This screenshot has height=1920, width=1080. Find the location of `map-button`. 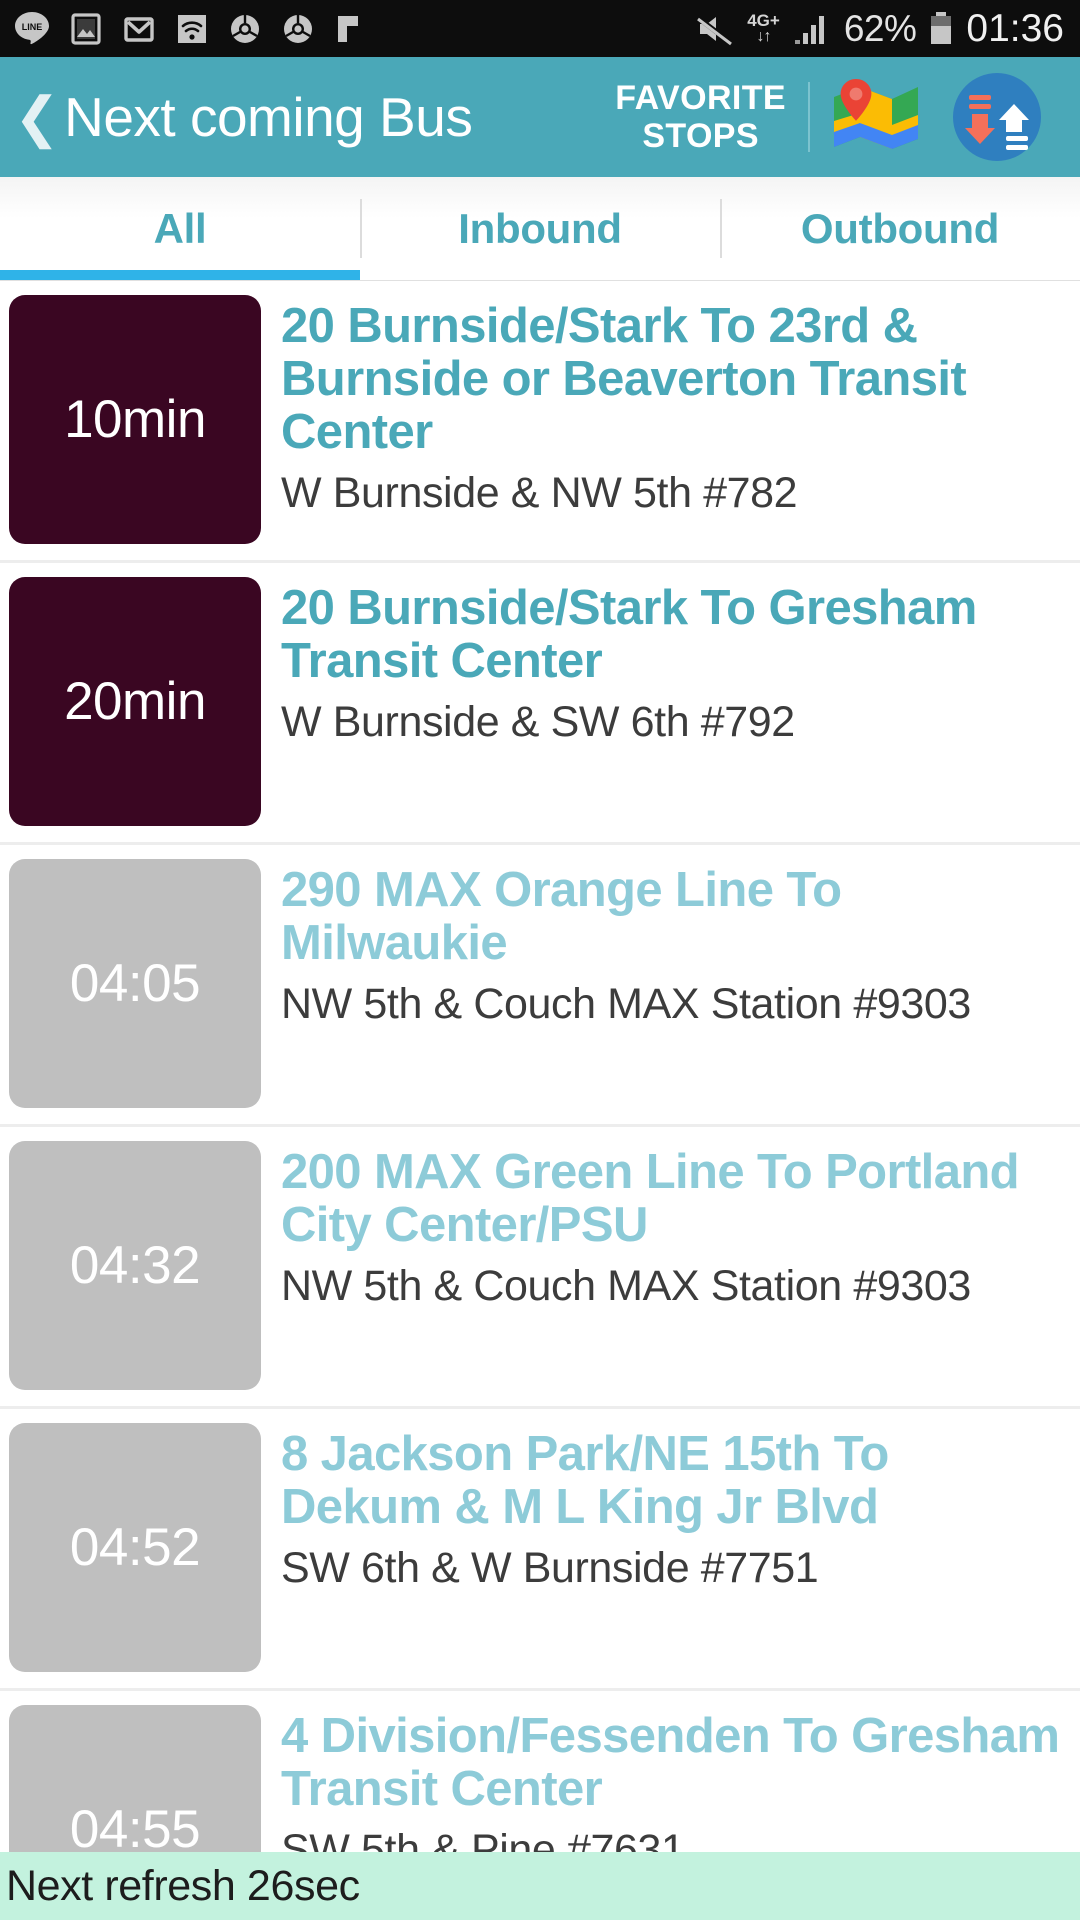

map-button is located at coordinates (876, 117).